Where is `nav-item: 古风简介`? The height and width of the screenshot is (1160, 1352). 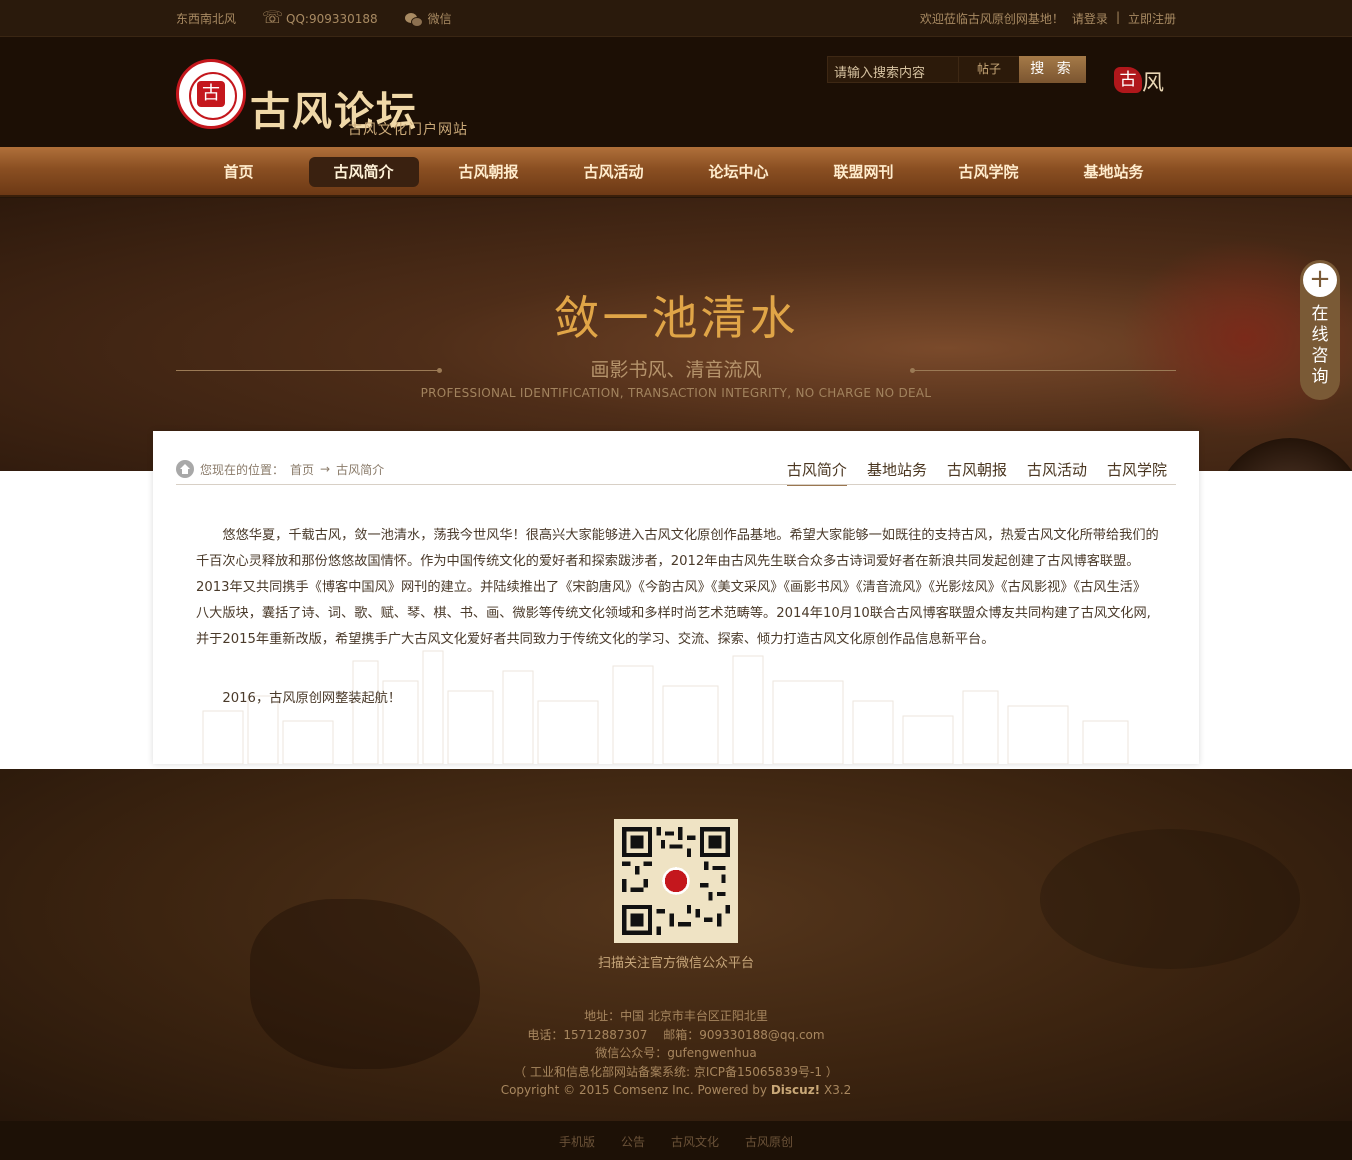 nav-item: 古风简介 is located at coordinates (363, 172).